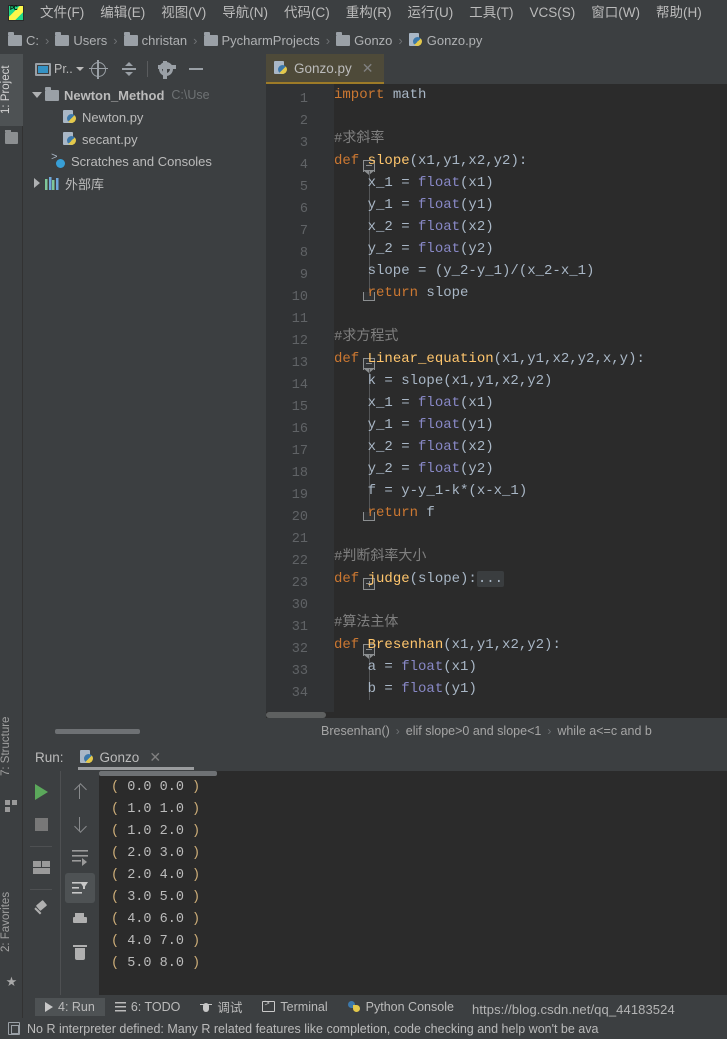 The width and height of the screenshot is (727, 1039). Describe the element at coordinates (530, 337) in the screenshot. I see `code-line: #求方程式` at that location.